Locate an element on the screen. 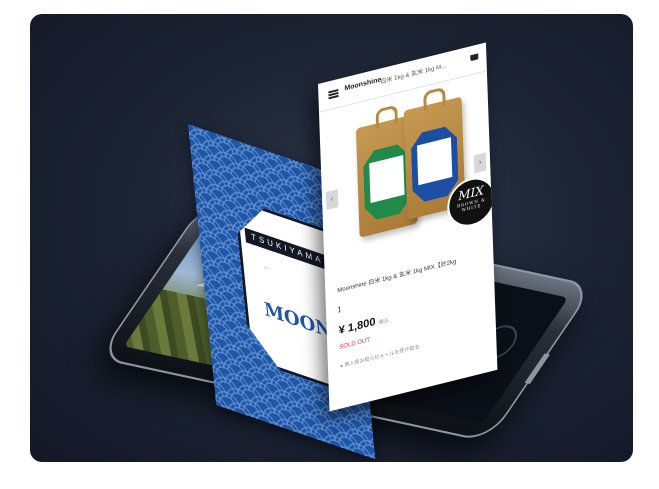 The width and height of the screenshot is (659, 489). product-title-suffix: 】 is located at coordinates (341, 310).